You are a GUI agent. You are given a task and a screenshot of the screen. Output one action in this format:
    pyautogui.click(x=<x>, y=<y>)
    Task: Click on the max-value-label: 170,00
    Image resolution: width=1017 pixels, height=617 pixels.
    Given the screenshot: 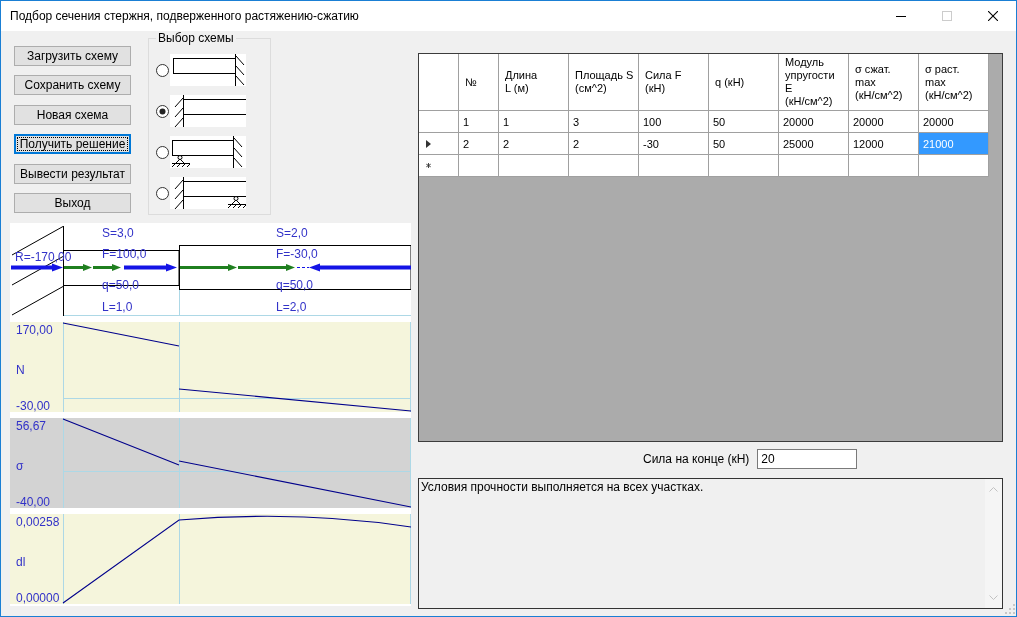 What is the action you would take?
    pyautogui.click(x=34, y=330)
    